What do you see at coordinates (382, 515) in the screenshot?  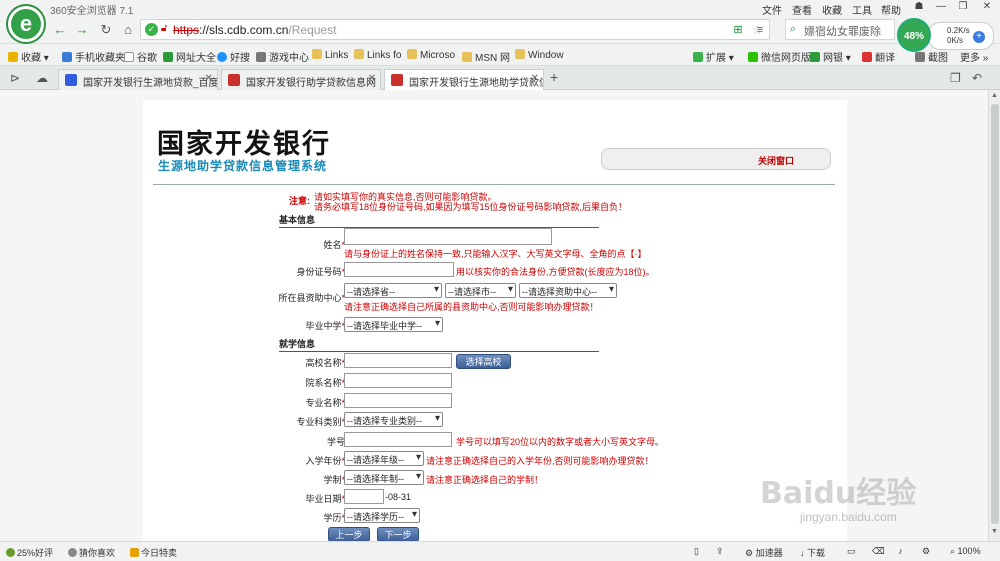 I see `degree-select: --请选择学历--` at bounding box center [382, 515].